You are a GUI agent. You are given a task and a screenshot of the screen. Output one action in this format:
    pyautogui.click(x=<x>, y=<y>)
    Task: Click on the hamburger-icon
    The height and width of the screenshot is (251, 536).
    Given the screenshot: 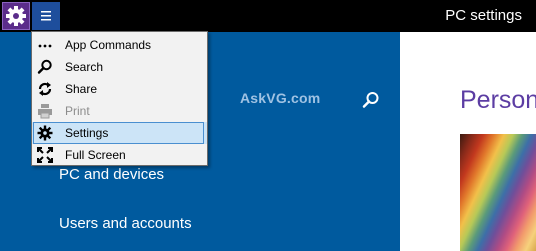 What is the action you would take?
    pyautogui.click(x=46, y=16)
    